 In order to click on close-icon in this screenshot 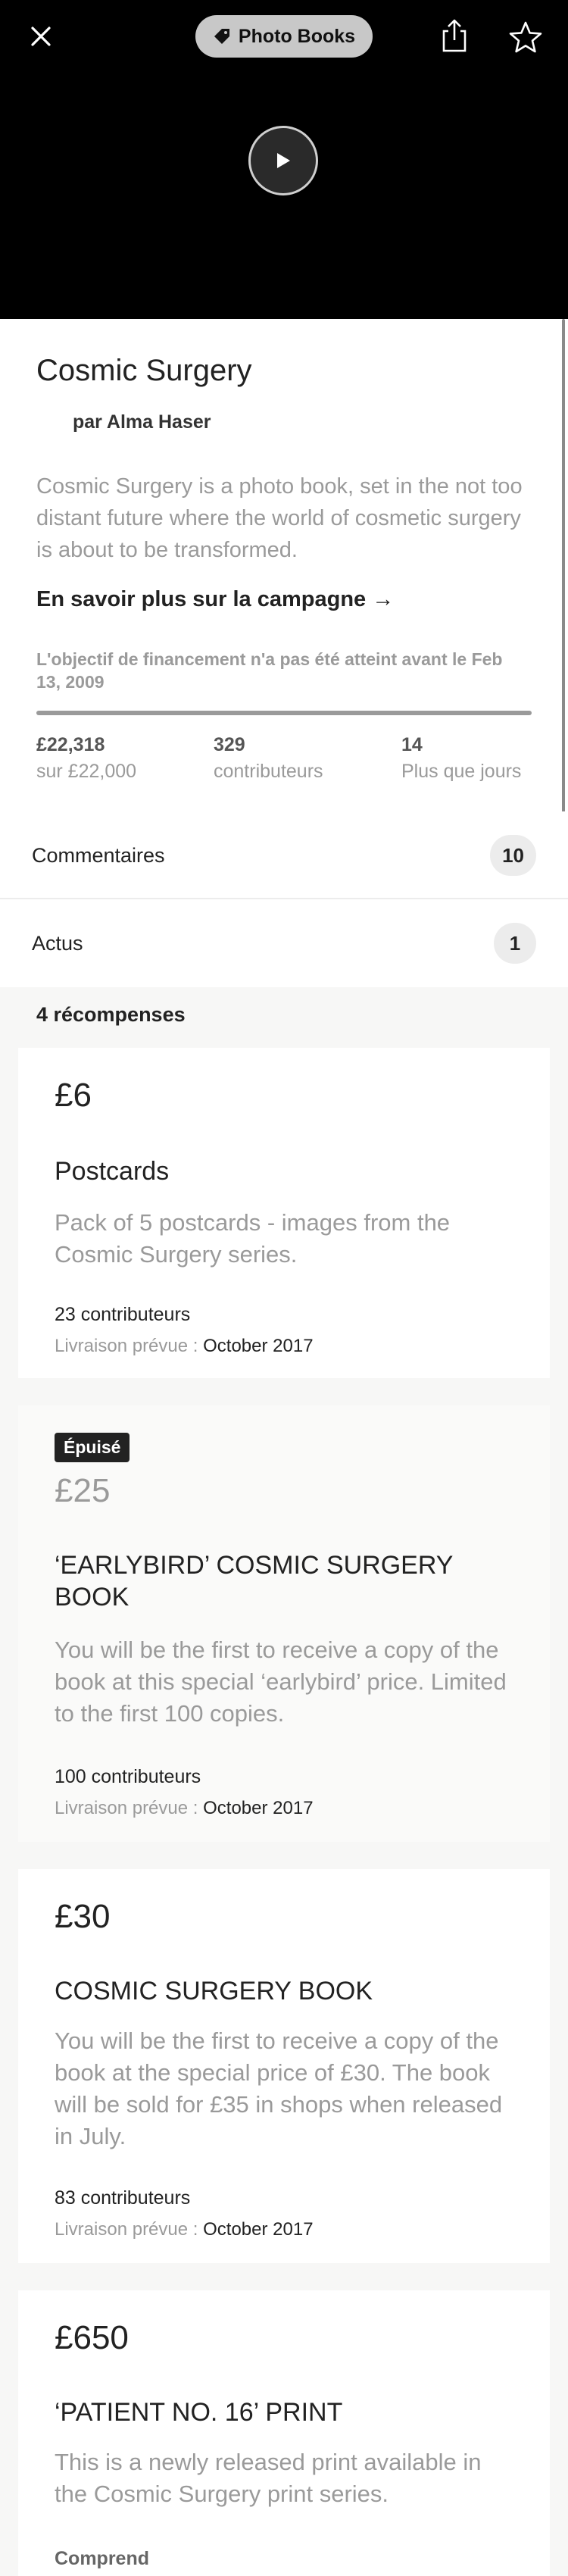, I will do `click(41, 36)`.